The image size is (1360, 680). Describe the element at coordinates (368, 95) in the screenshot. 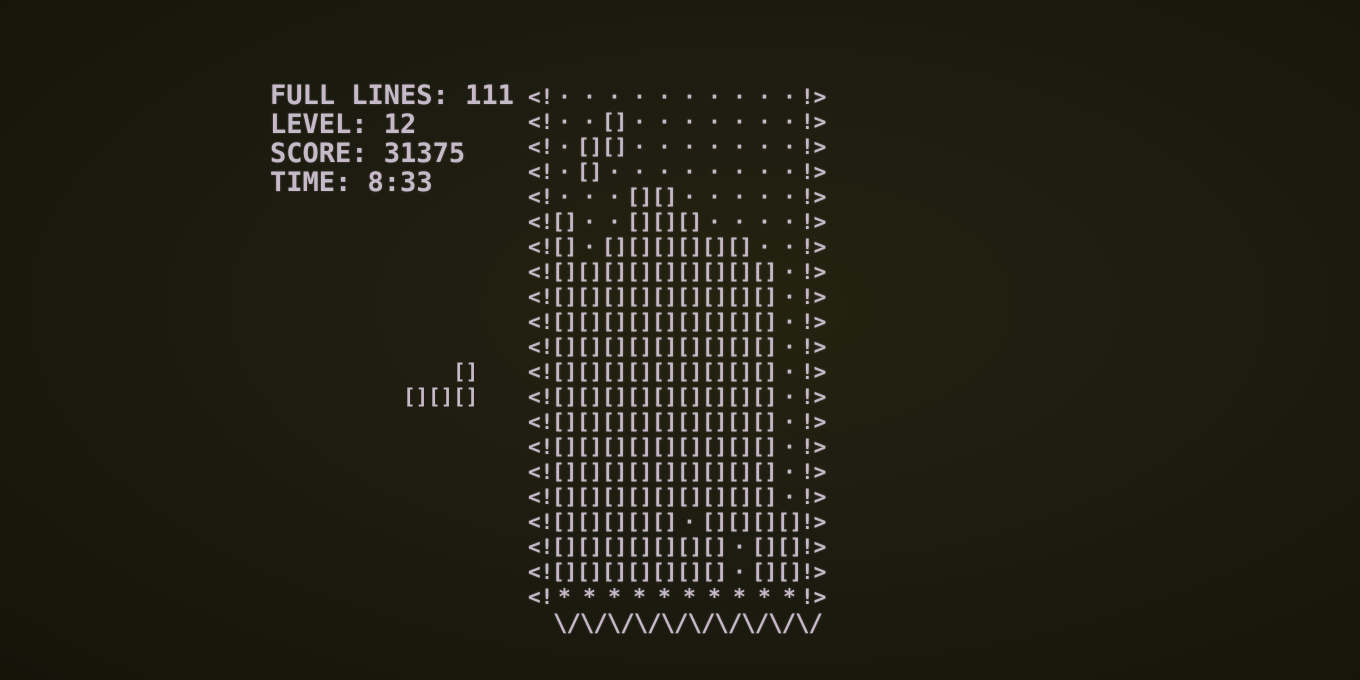

I see `full-lines-label: FULL LINES:` at that location.